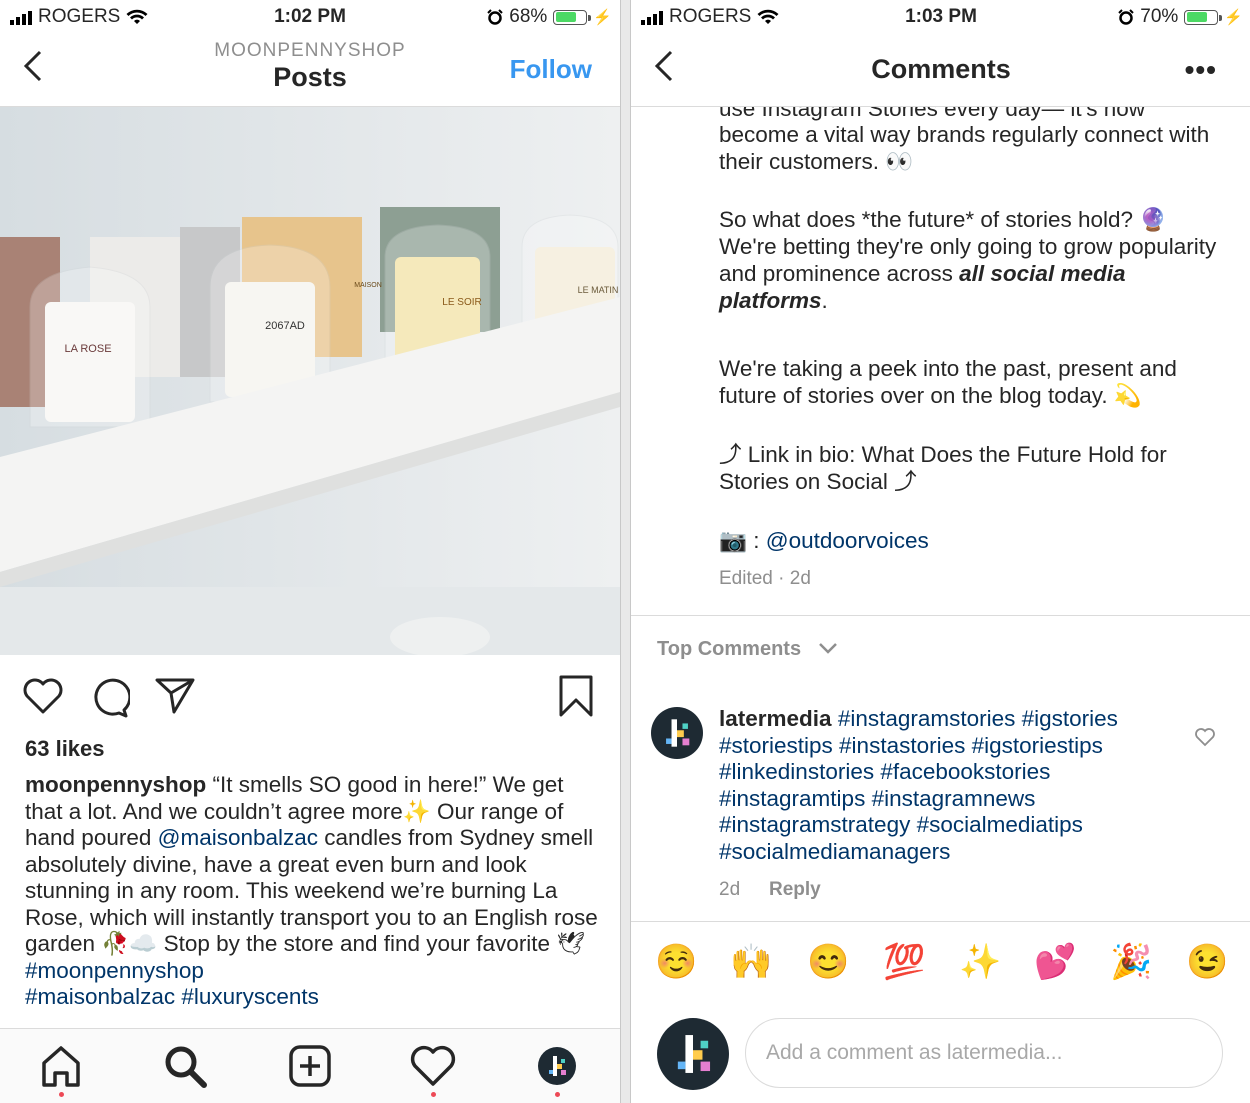 Image resolution: width=1250 pixels, height=1103 pixels. I want to click on label-2067ad: 2067AD, so click(285, 326).